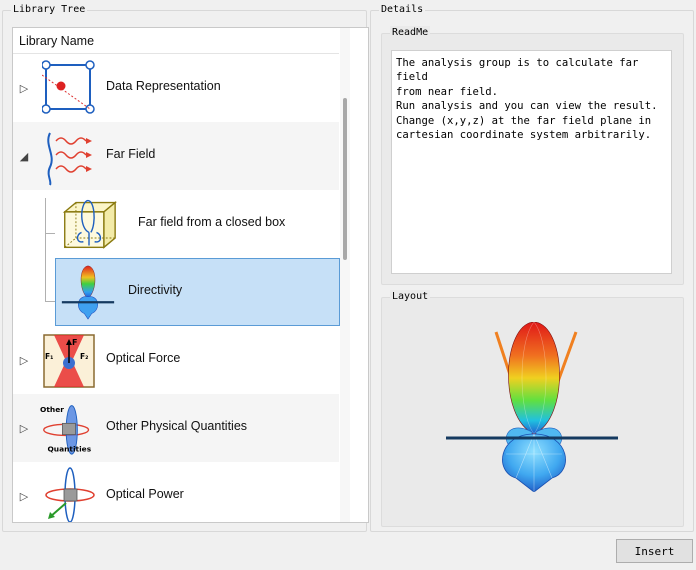  What do you see at coordinates (654, 551) in the screenshot?
I see `insert-button: Insert` at bounding box center [654, 551].